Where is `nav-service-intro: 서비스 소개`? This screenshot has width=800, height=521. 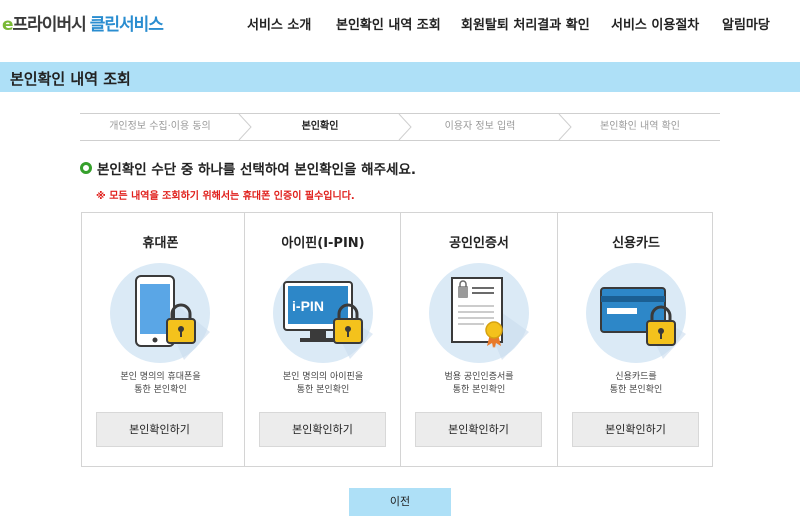 nav-service-intro: 서비스 소개 is located at coordinates (279, 23).